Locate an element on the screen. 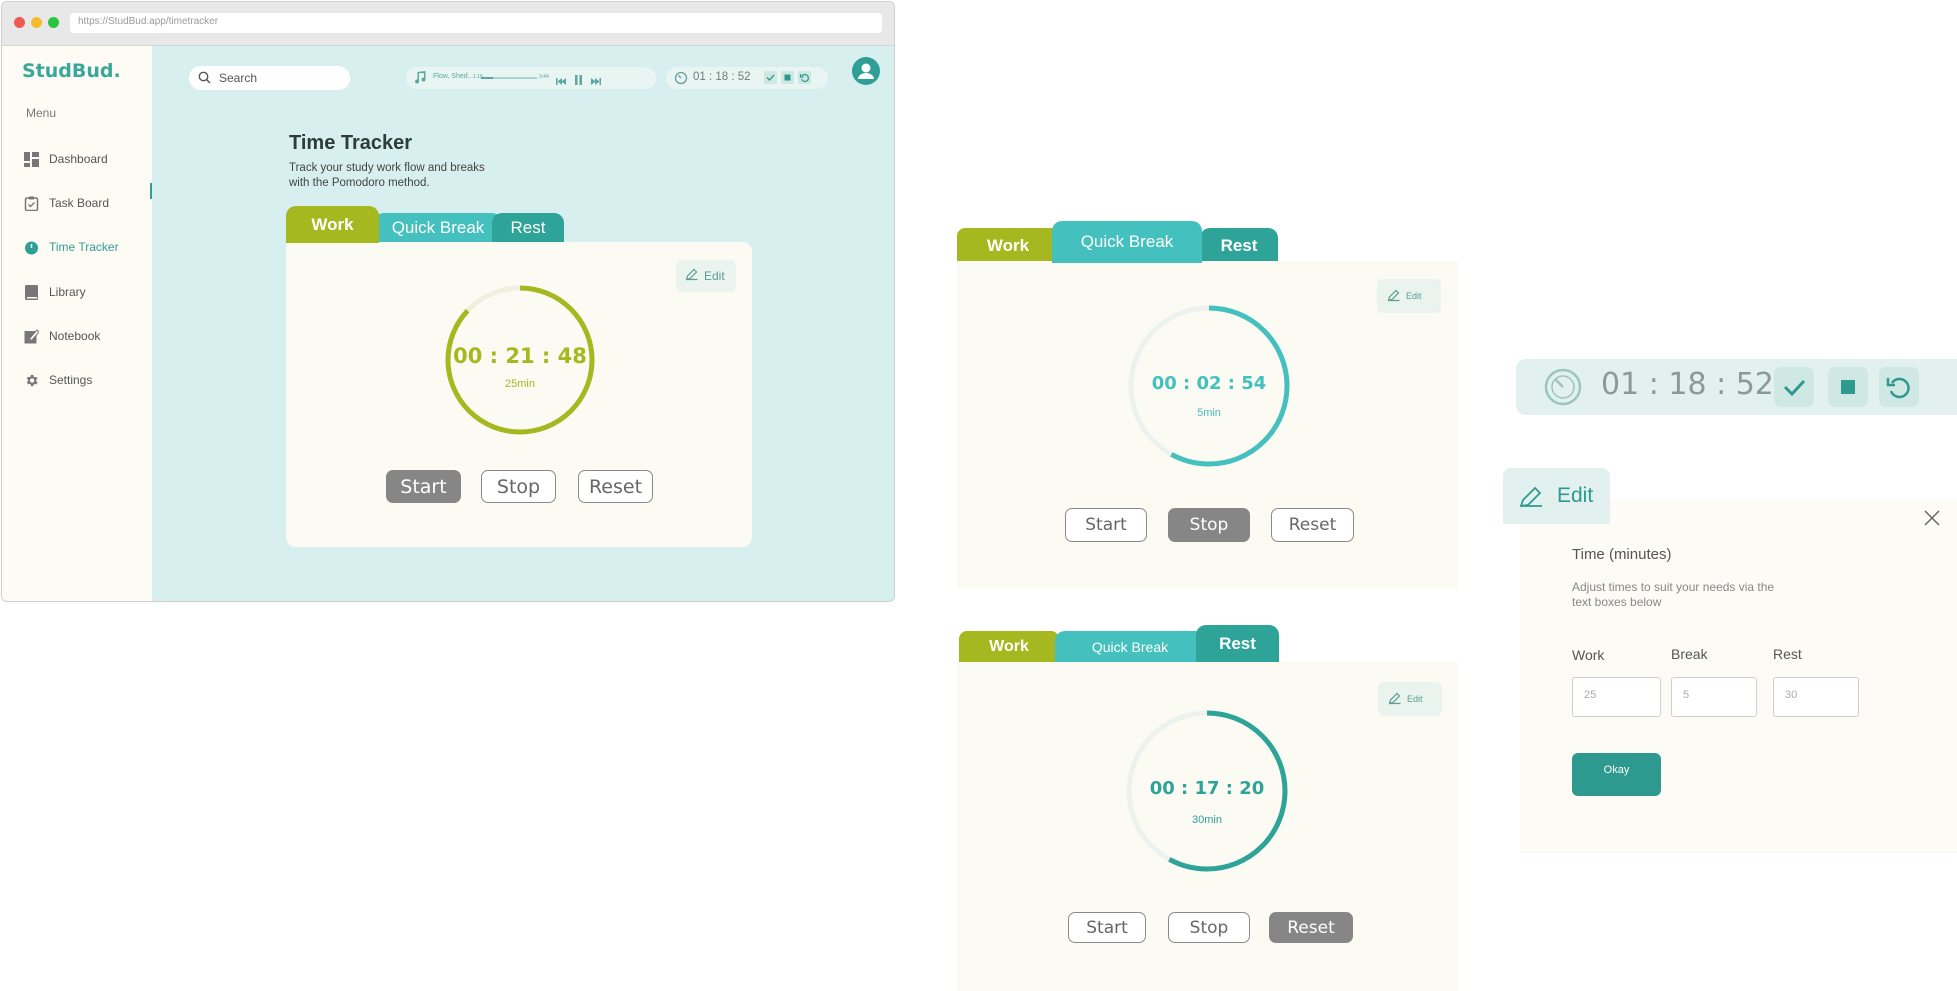 The image size is (1957, 991). previous-track-icon is located at coordinates (561, 82).